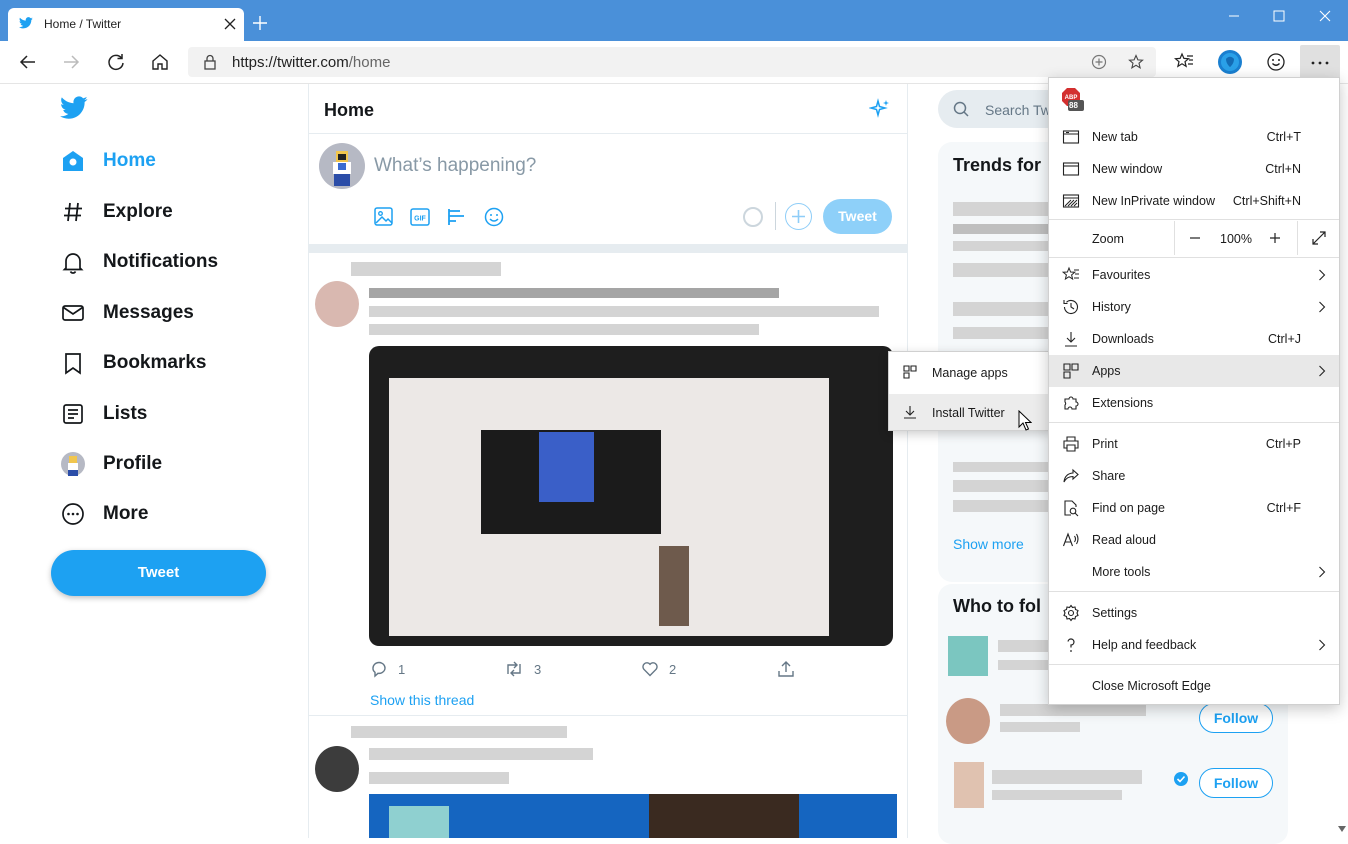 The height and width of the screenshot is (844, 1348). Describe the element at coordinates (658, 669) in the screenshot. I see `like-action: 2` at that location.